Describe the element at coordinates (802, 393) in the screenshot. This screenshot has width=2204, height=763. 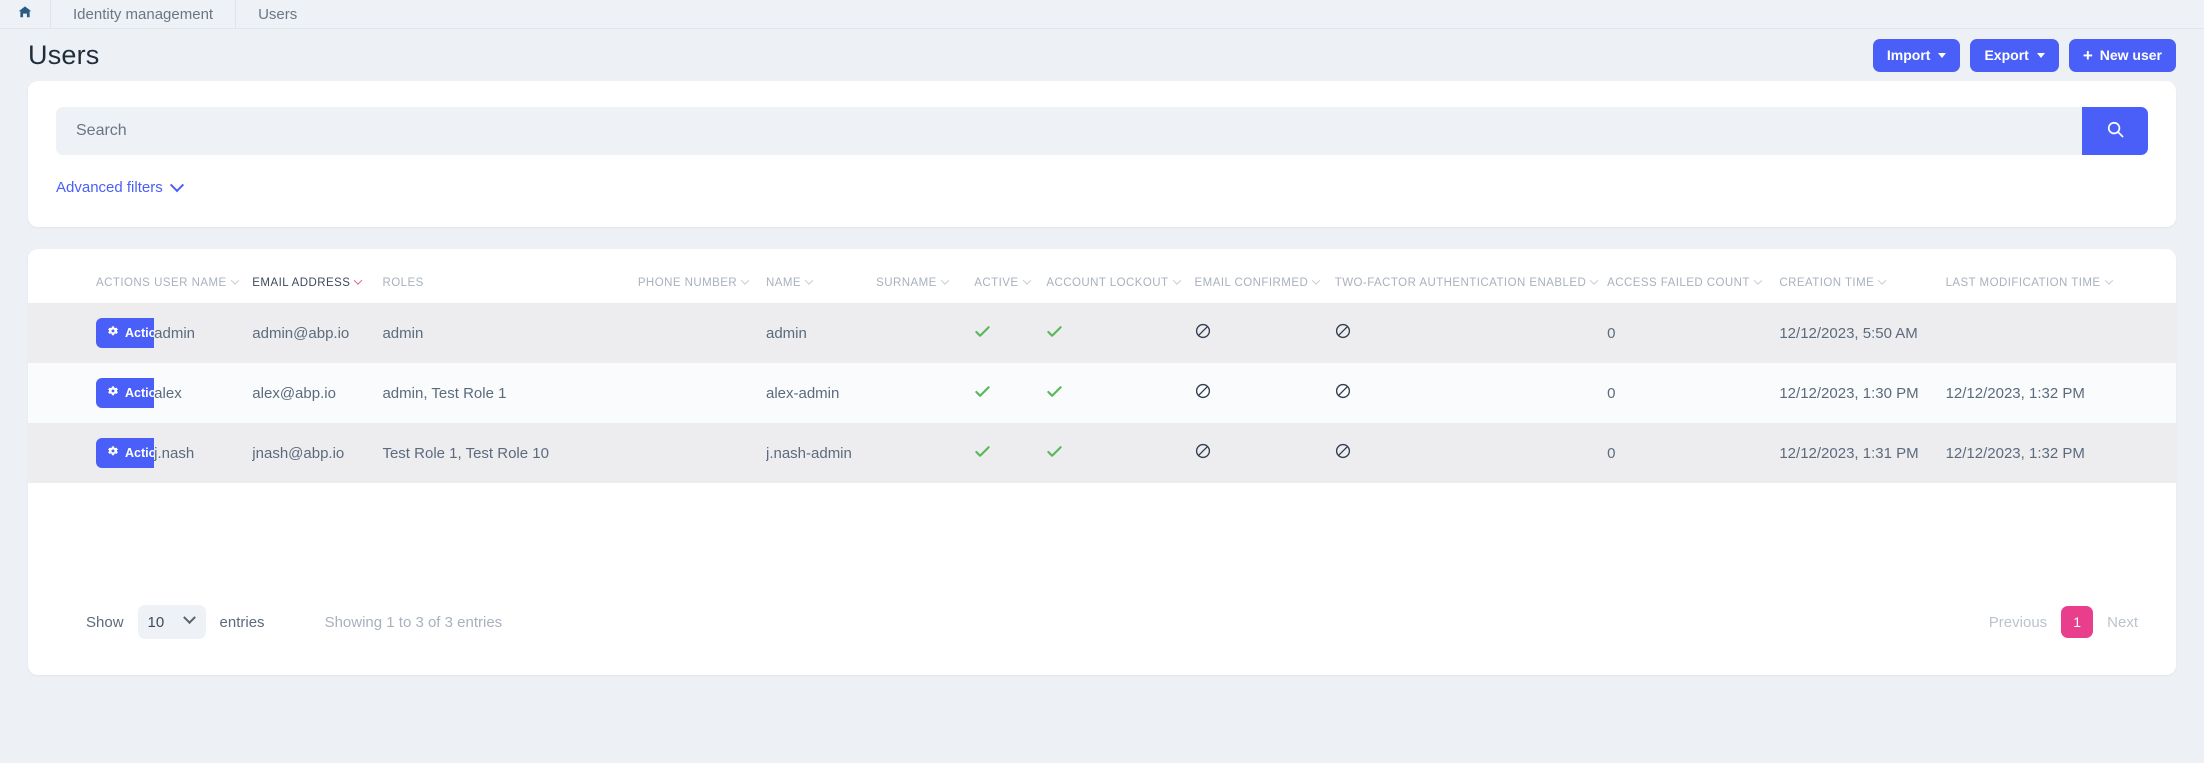
I see `cell-name: alex-admin` at that location.